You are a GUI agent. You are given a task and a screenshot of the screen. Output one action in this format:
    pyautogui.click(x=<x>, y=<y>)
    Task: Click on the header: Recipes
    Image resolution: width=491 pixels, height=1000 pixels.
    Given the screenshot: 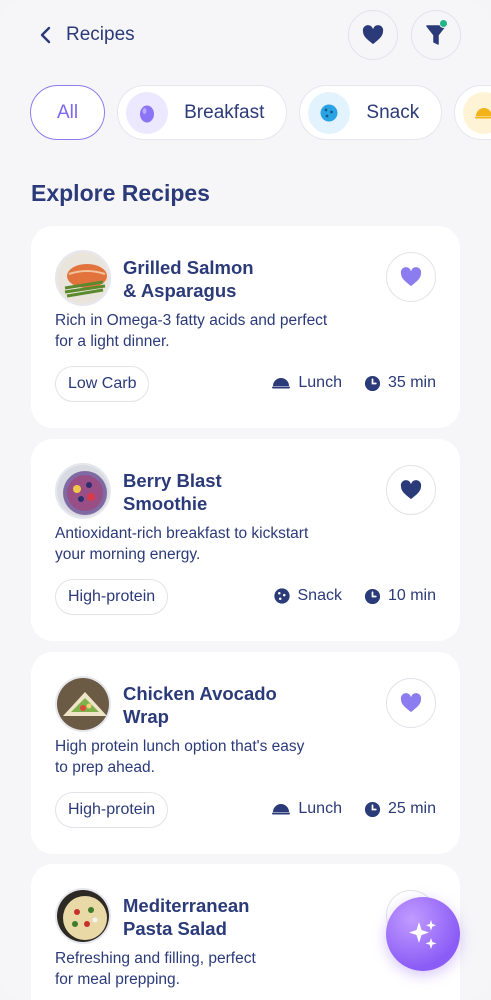 What is the action you would take?
    pyautogui.click(x=245, y=35)
    